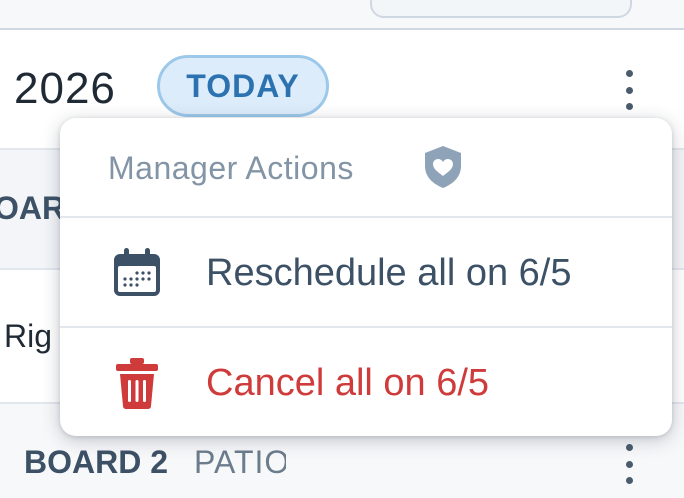  What do you see at coordinates (33, 208) in the screenshot?
I see `board-column-label: OAR` at bounding box center [33, 208].